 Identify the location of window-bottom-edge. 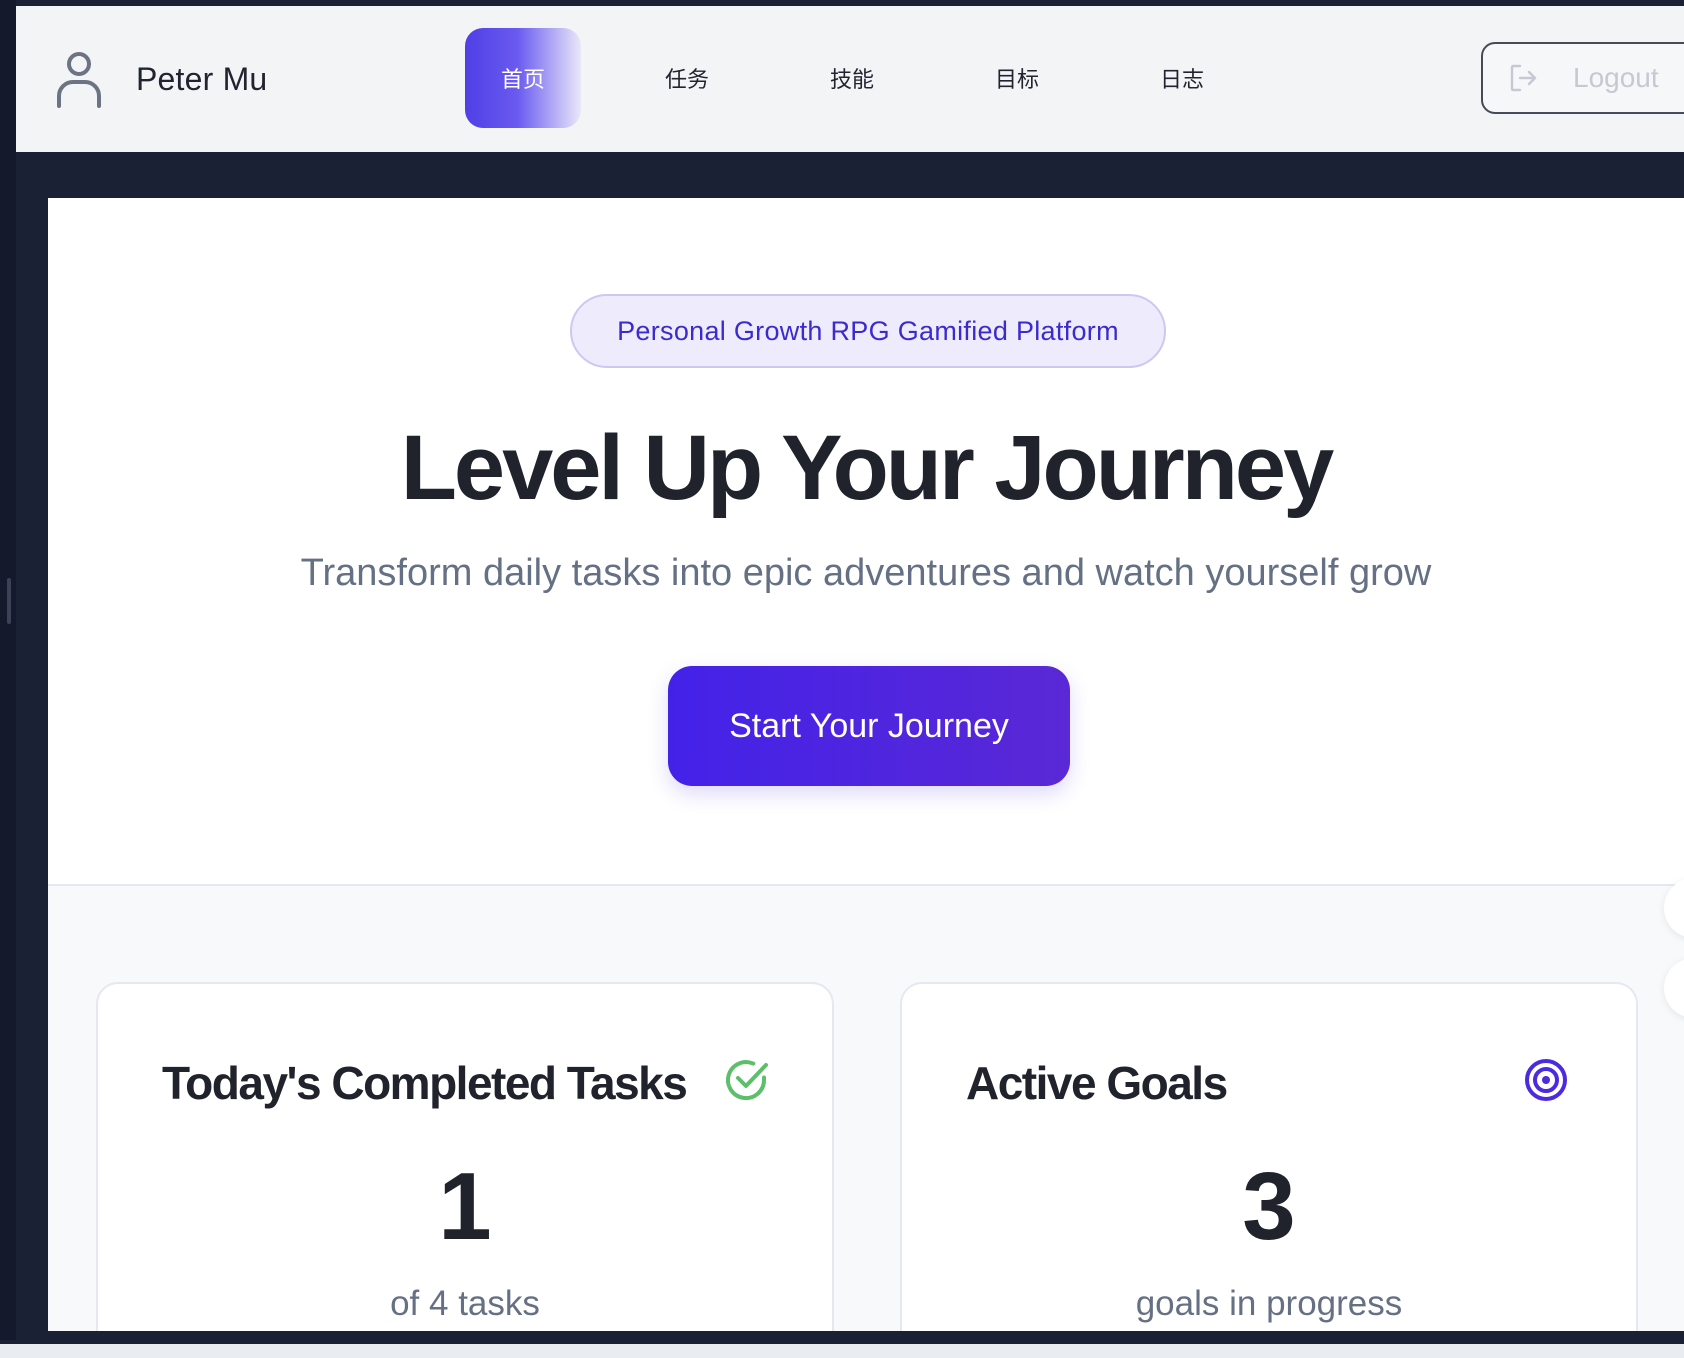
(842, 1351).